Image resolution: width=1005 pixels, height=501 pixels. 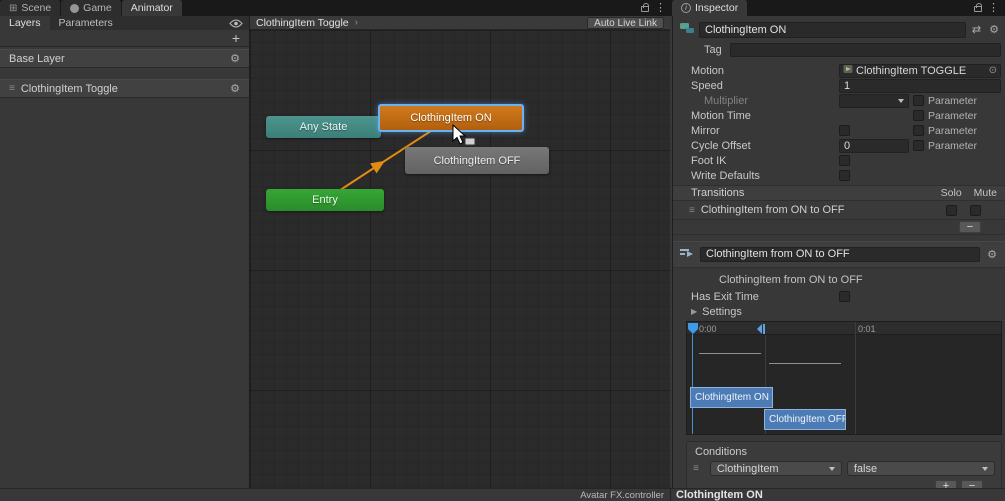 I want to click on transition-item-label: ClothingItem from ON to OFF, so click(x=772, y=210).